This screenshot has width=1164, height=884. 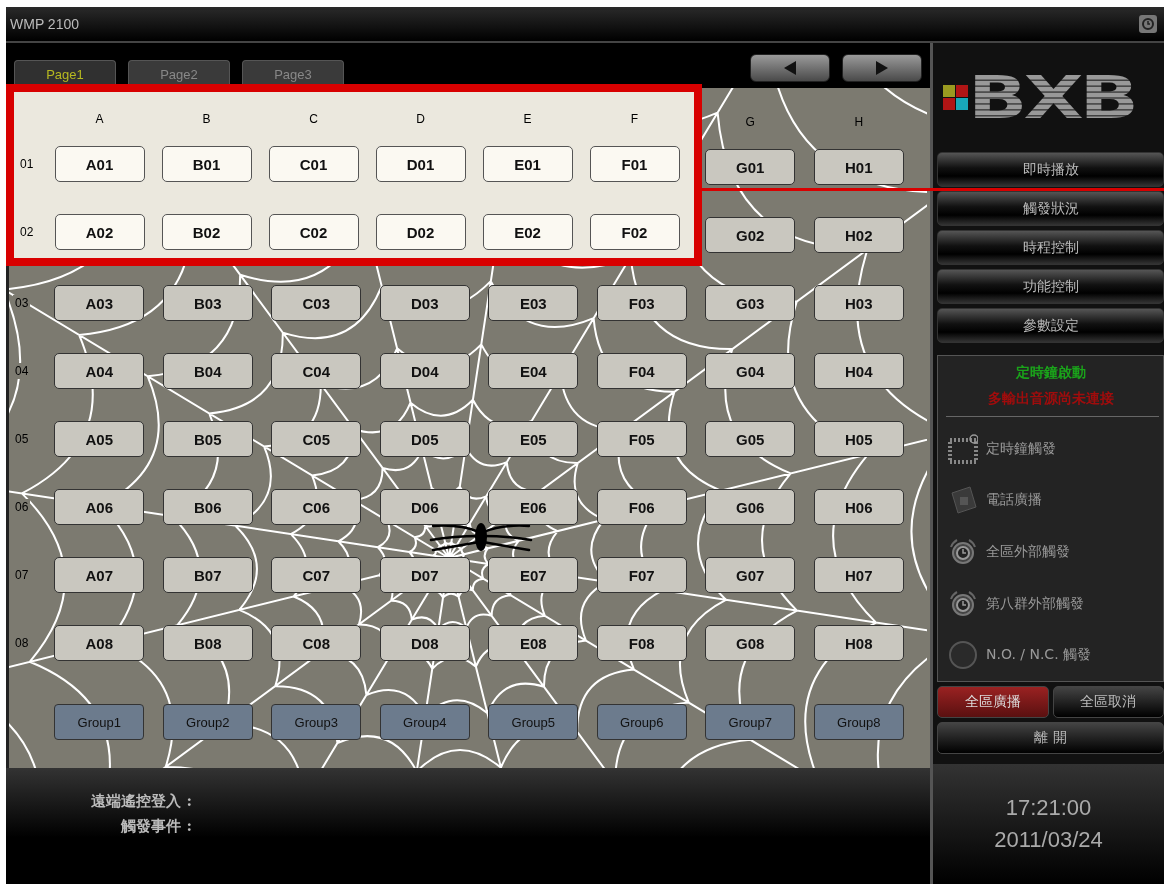 I want to click on menu-button: 功能控制, so click(x=1050, y=286).